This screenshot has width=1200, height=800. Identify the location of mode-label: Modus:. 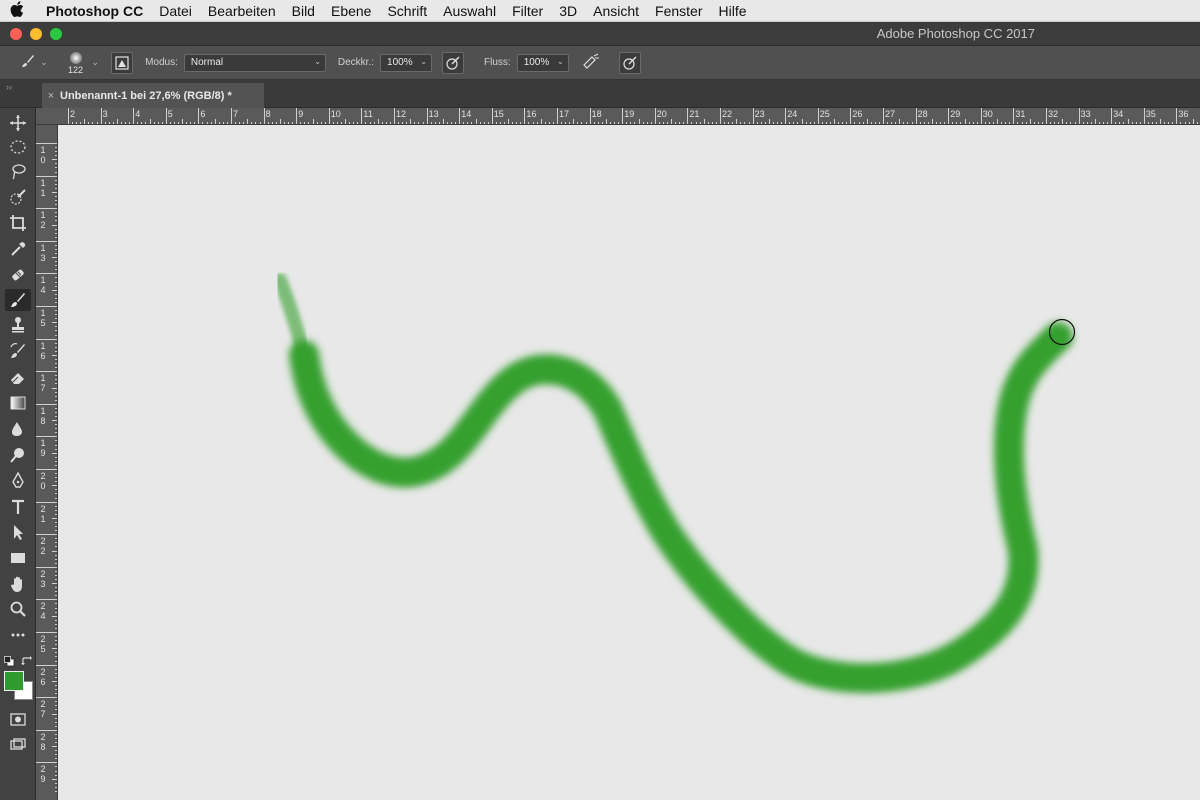
(161, 62).